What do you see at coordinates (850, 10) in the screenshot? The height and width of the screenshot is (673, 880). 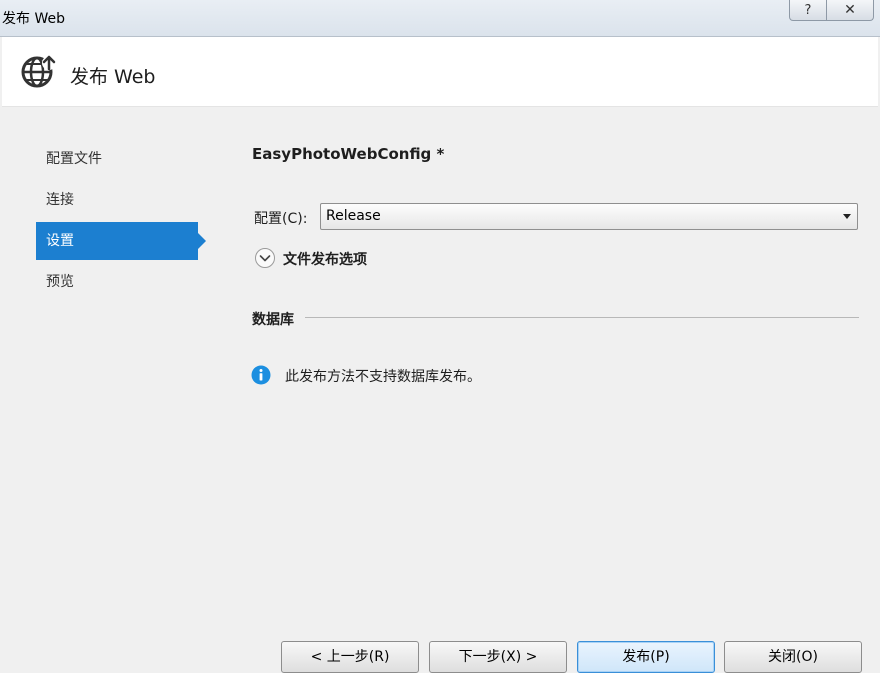 I see `close-window-button: ✕` at bounding box center [850, 10].